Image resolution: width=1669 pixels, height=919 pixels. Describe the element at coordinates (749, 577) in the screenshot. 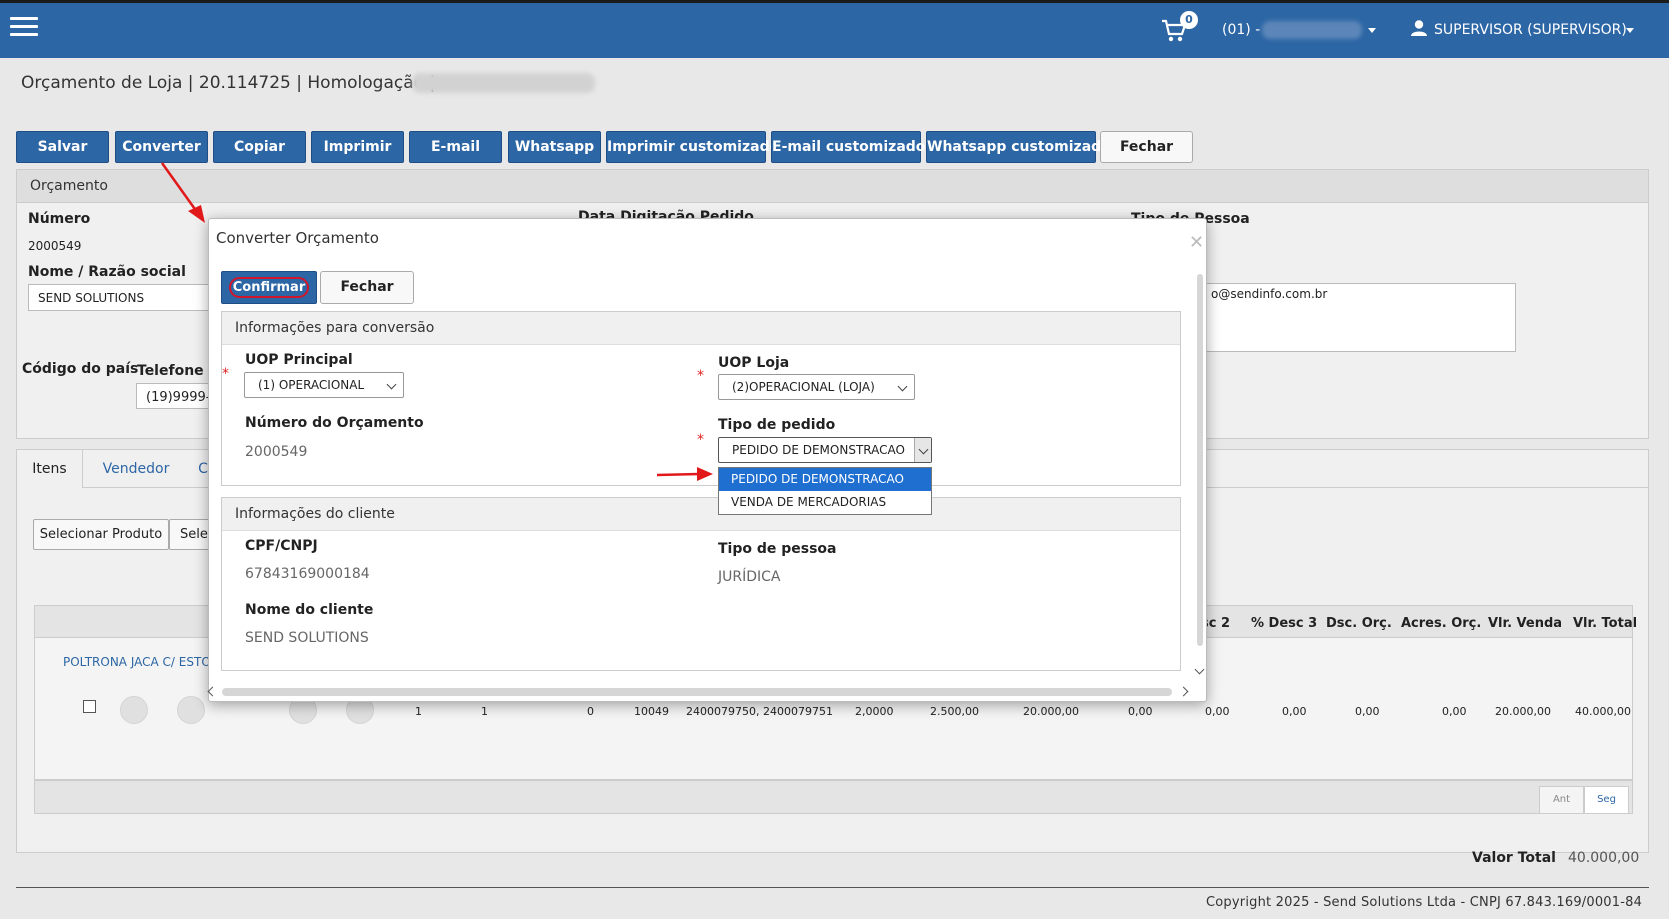

I see `tipo-pessoa-value: JURÍDICA` at that location.